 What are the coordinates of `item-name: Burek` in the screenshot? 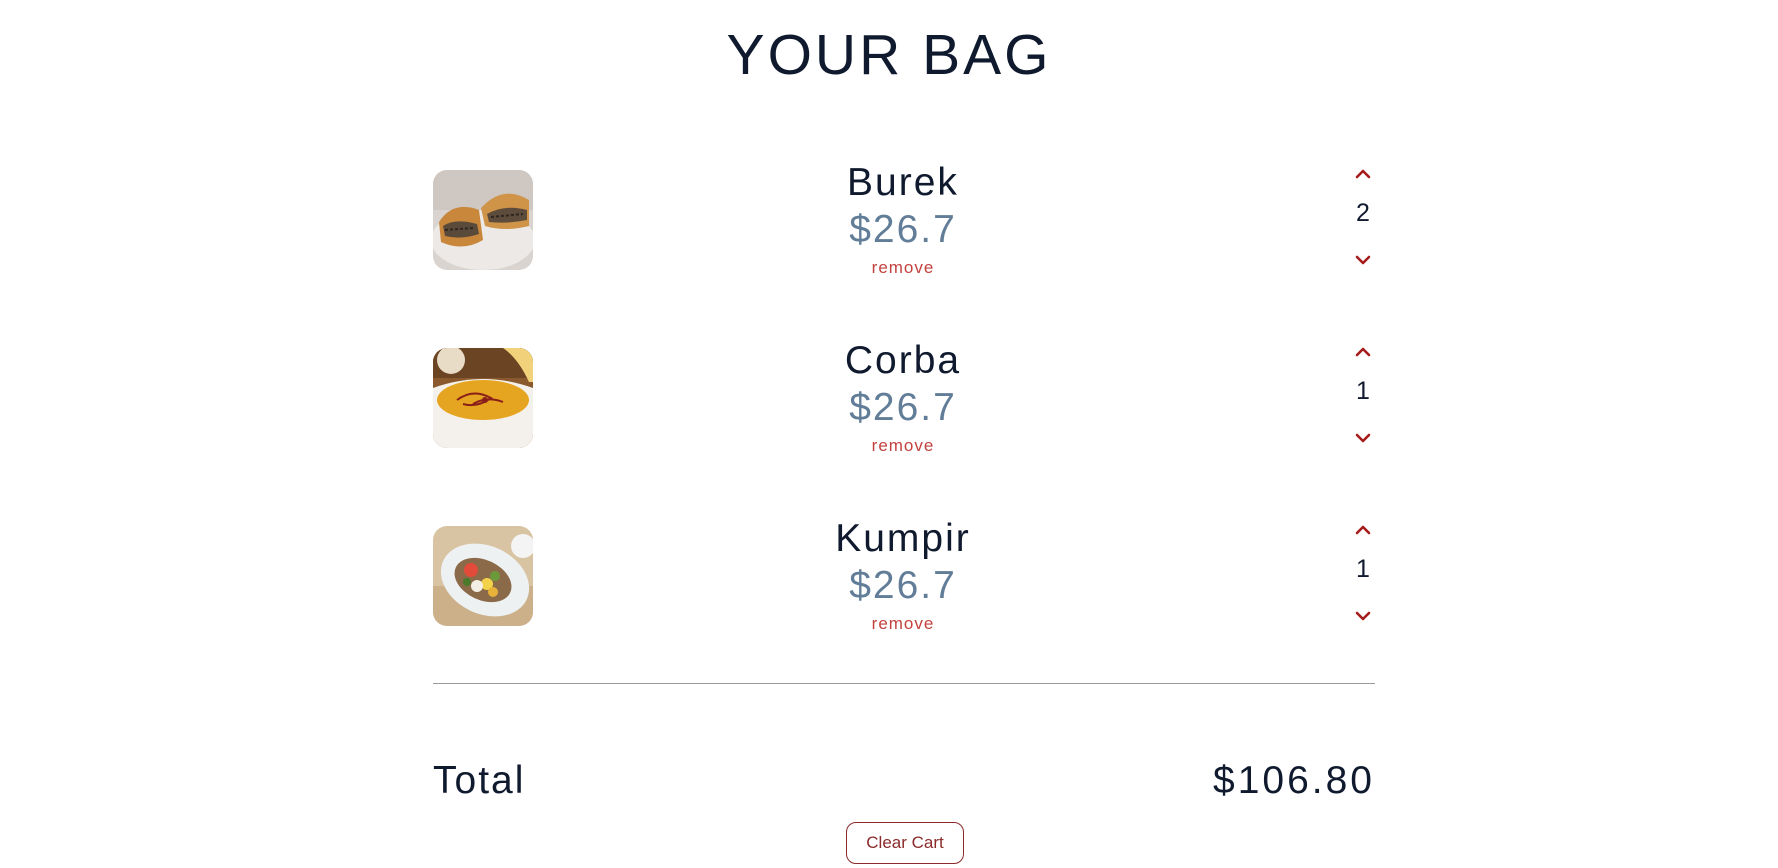 It's located at (903, 182).